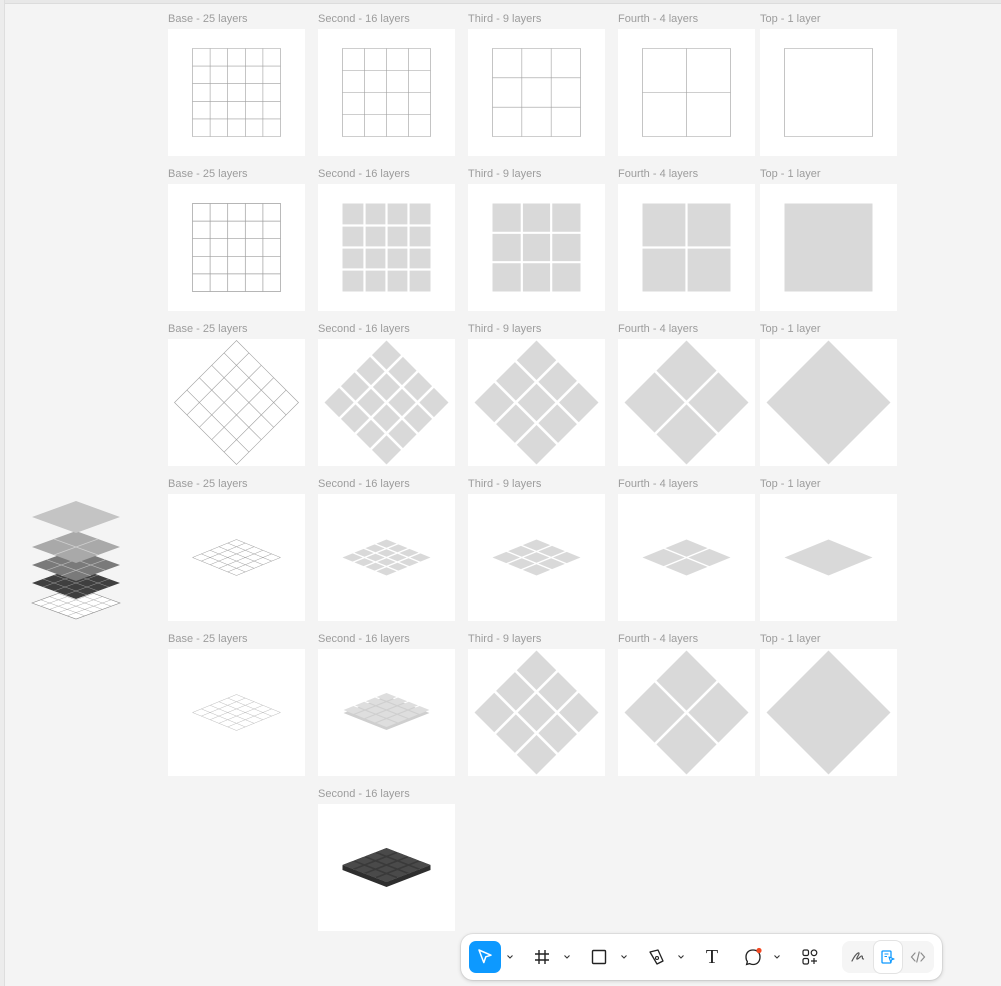  What do you see at coordinates (76, 517) in the screenshot?
I see `stack-layer-top` at bounding box center [76, 517].